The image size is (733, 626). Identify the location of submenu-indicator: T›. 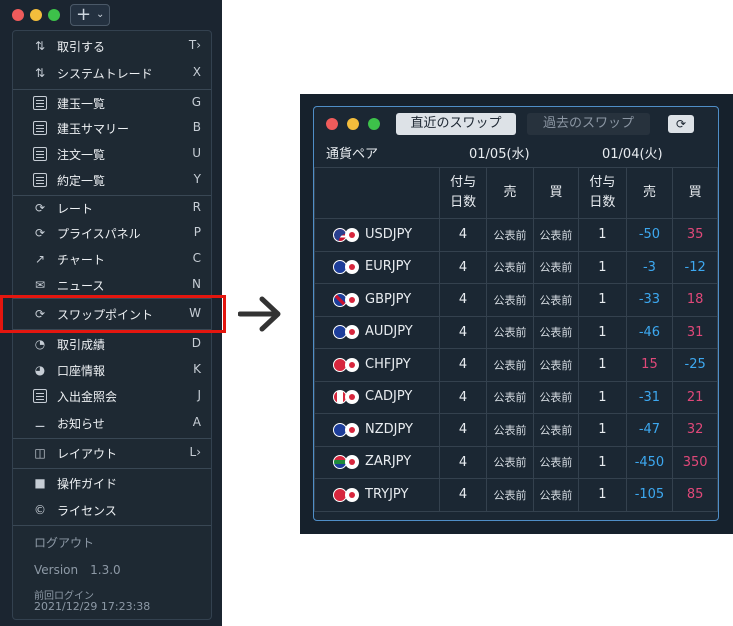
(194, 45).